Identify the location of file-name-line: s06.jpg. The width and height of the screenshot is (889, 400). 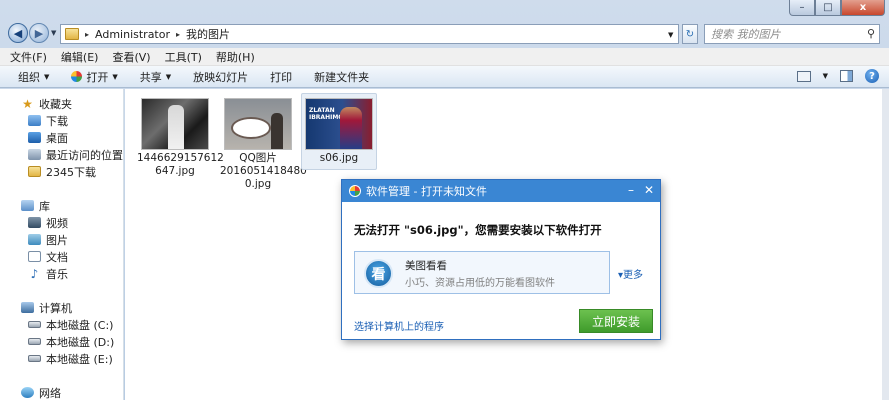
(339, 158).